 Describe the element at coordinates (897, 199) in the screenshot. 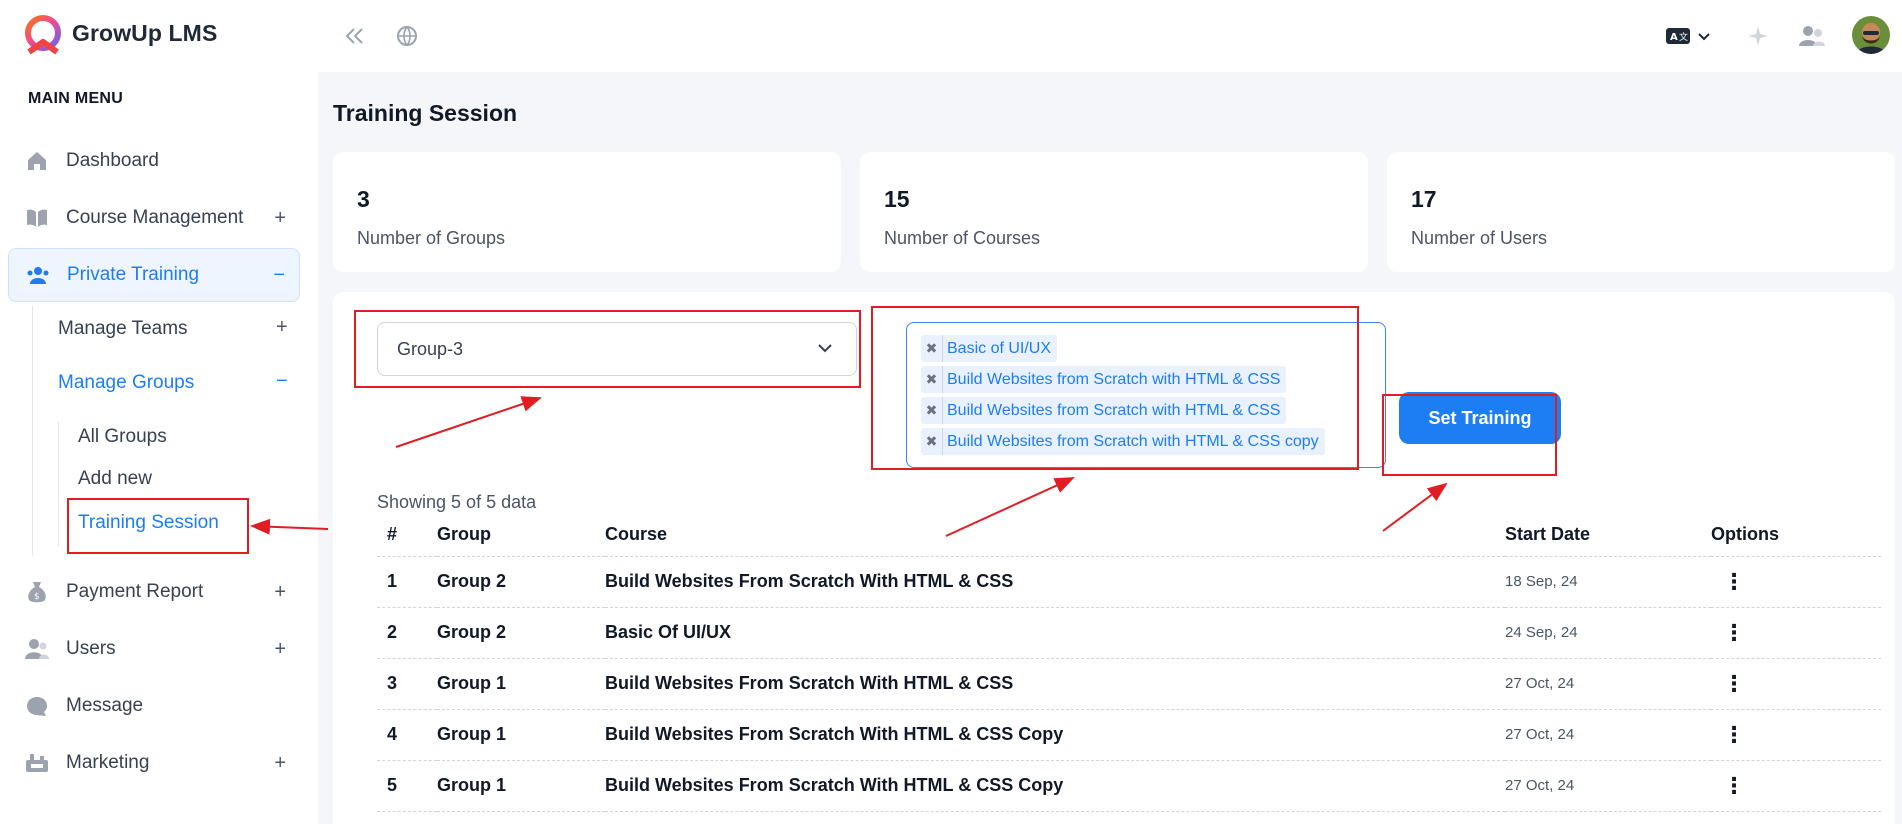

I see `stat-value: 15` at that location.